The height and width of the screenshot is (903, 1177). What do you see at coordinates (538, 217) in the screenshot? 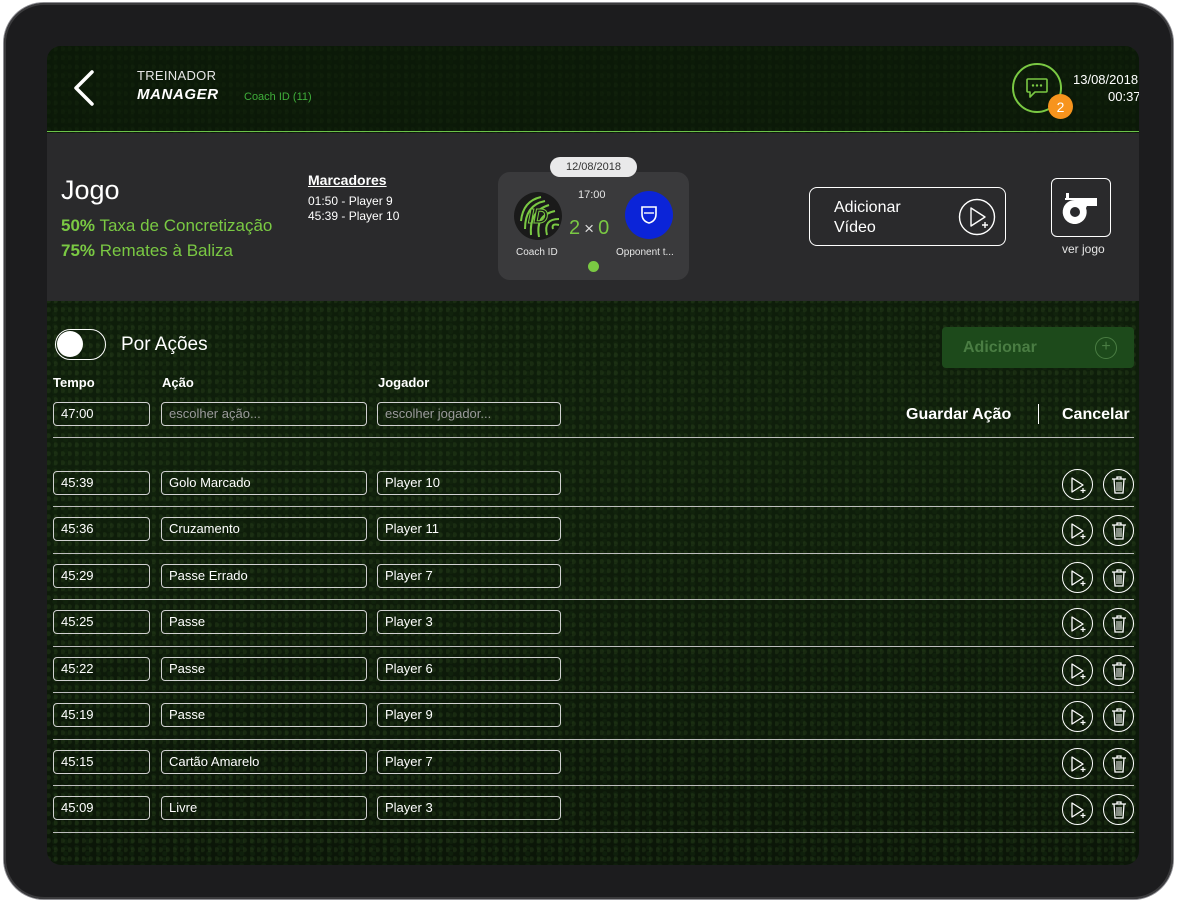
I see `svg-text: ID` at bounding box center [538, 217].